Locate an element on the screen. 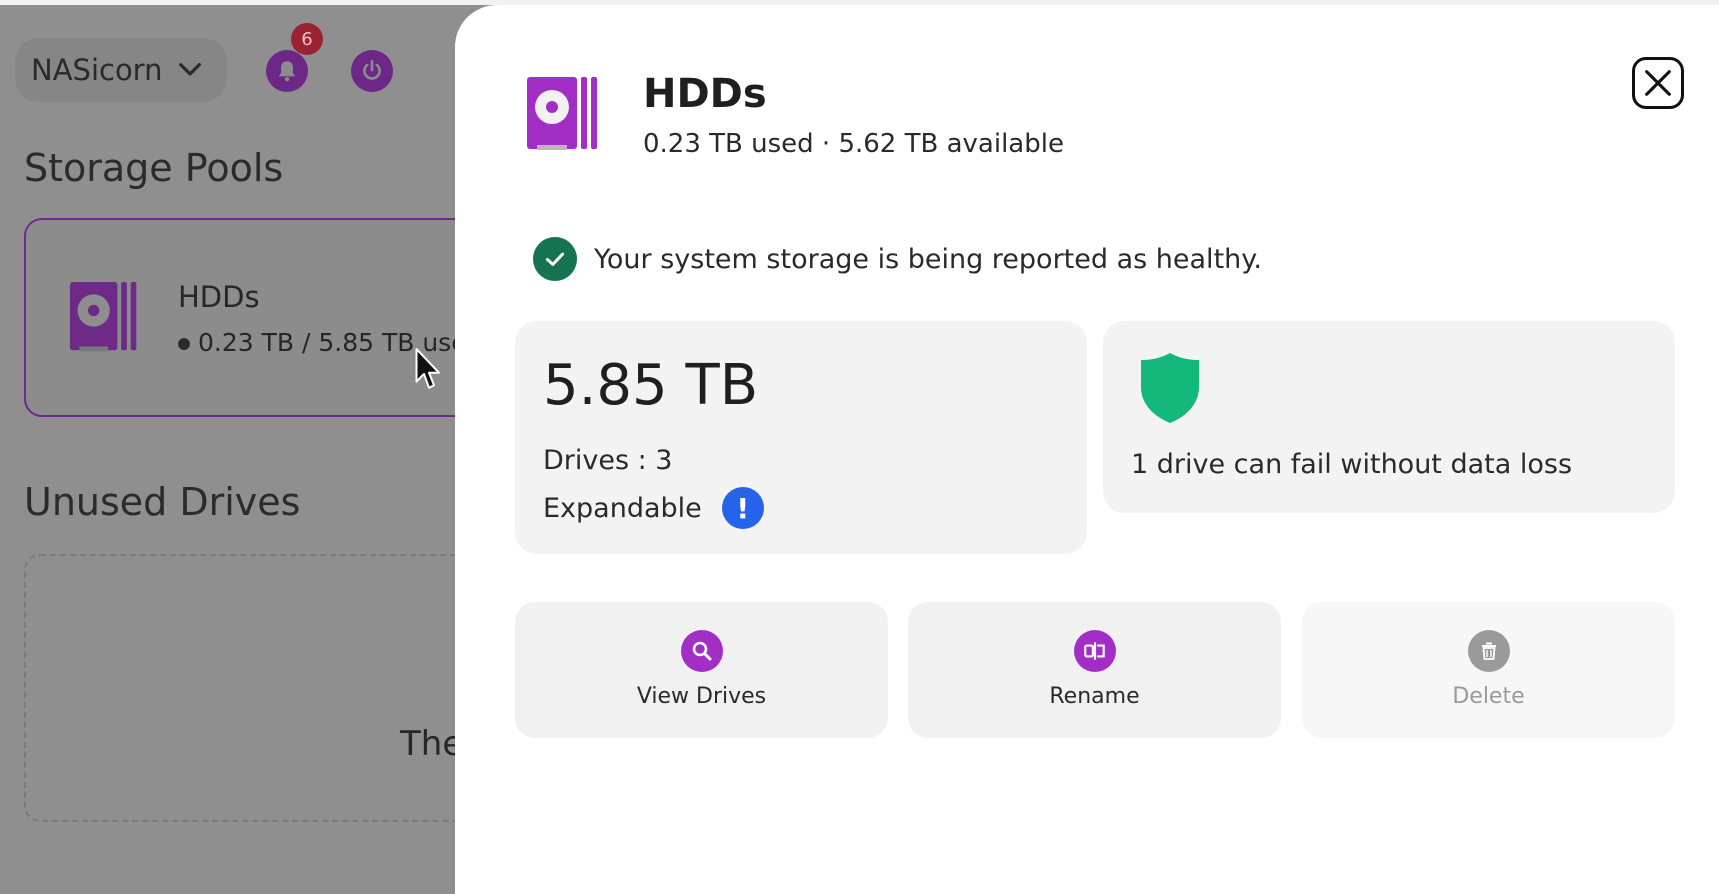 The height and width of the screenshot is (894, 1719). fault-tolerance-text: 1 drive can fail without data loss is located at coordinates (1352, 464).